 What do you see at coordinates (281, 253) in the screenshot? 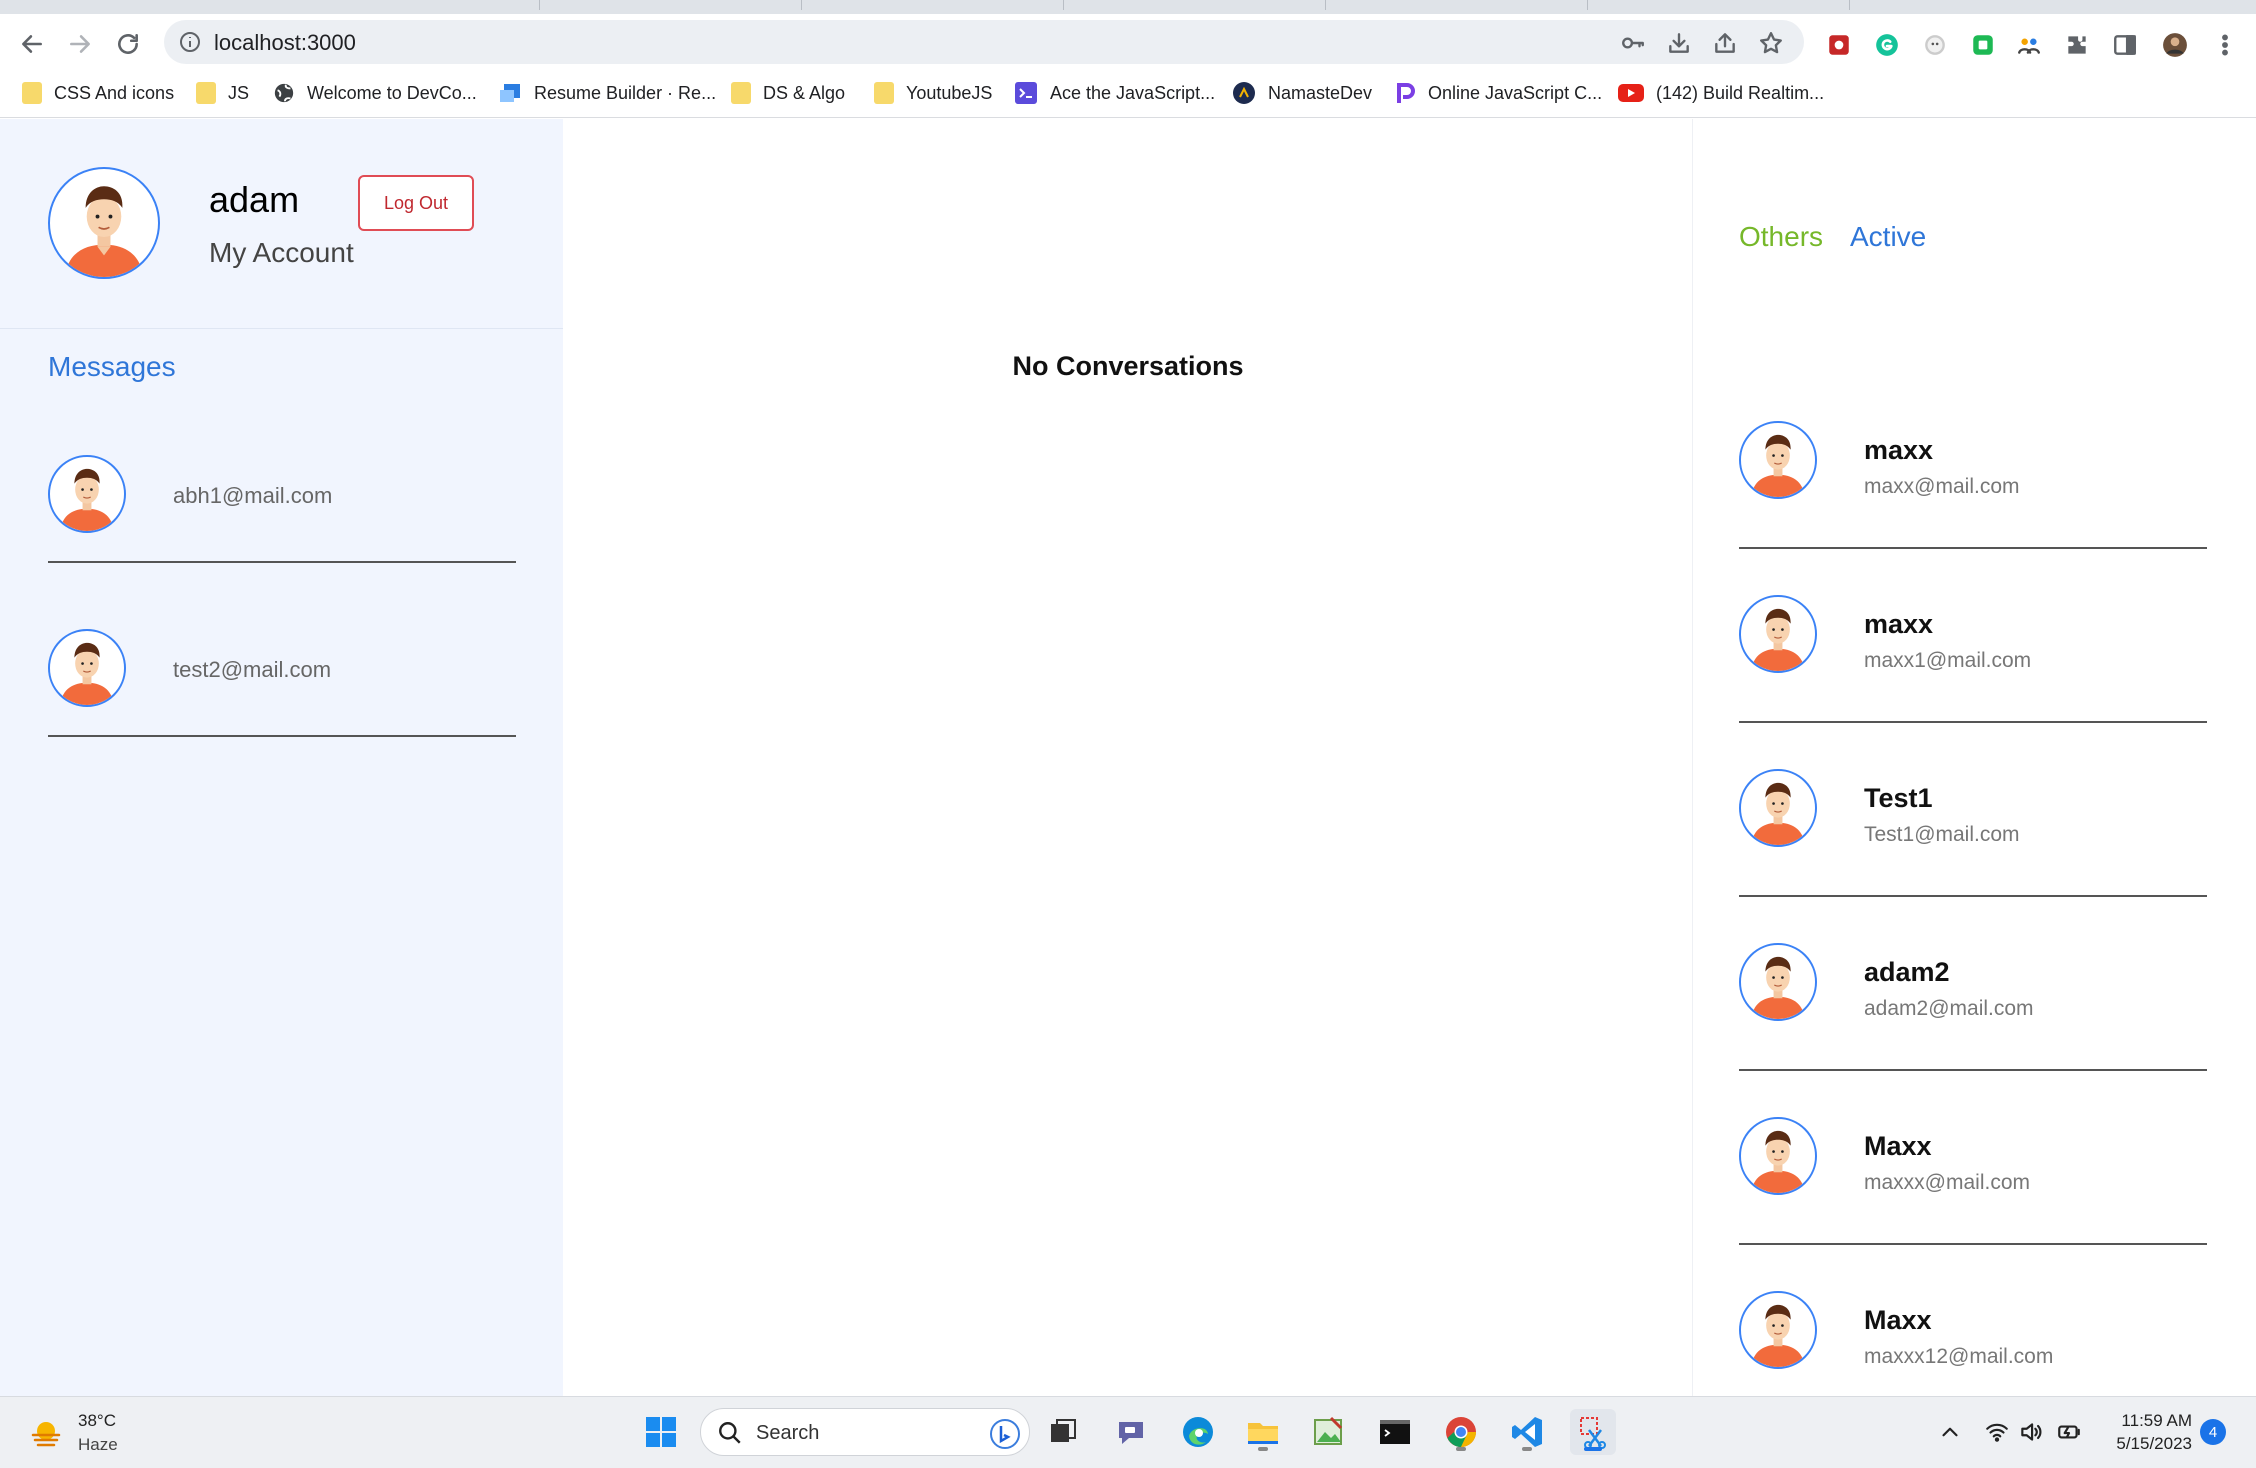
I see `profile-subtitle: My Account` at bounding box center [281, 253].